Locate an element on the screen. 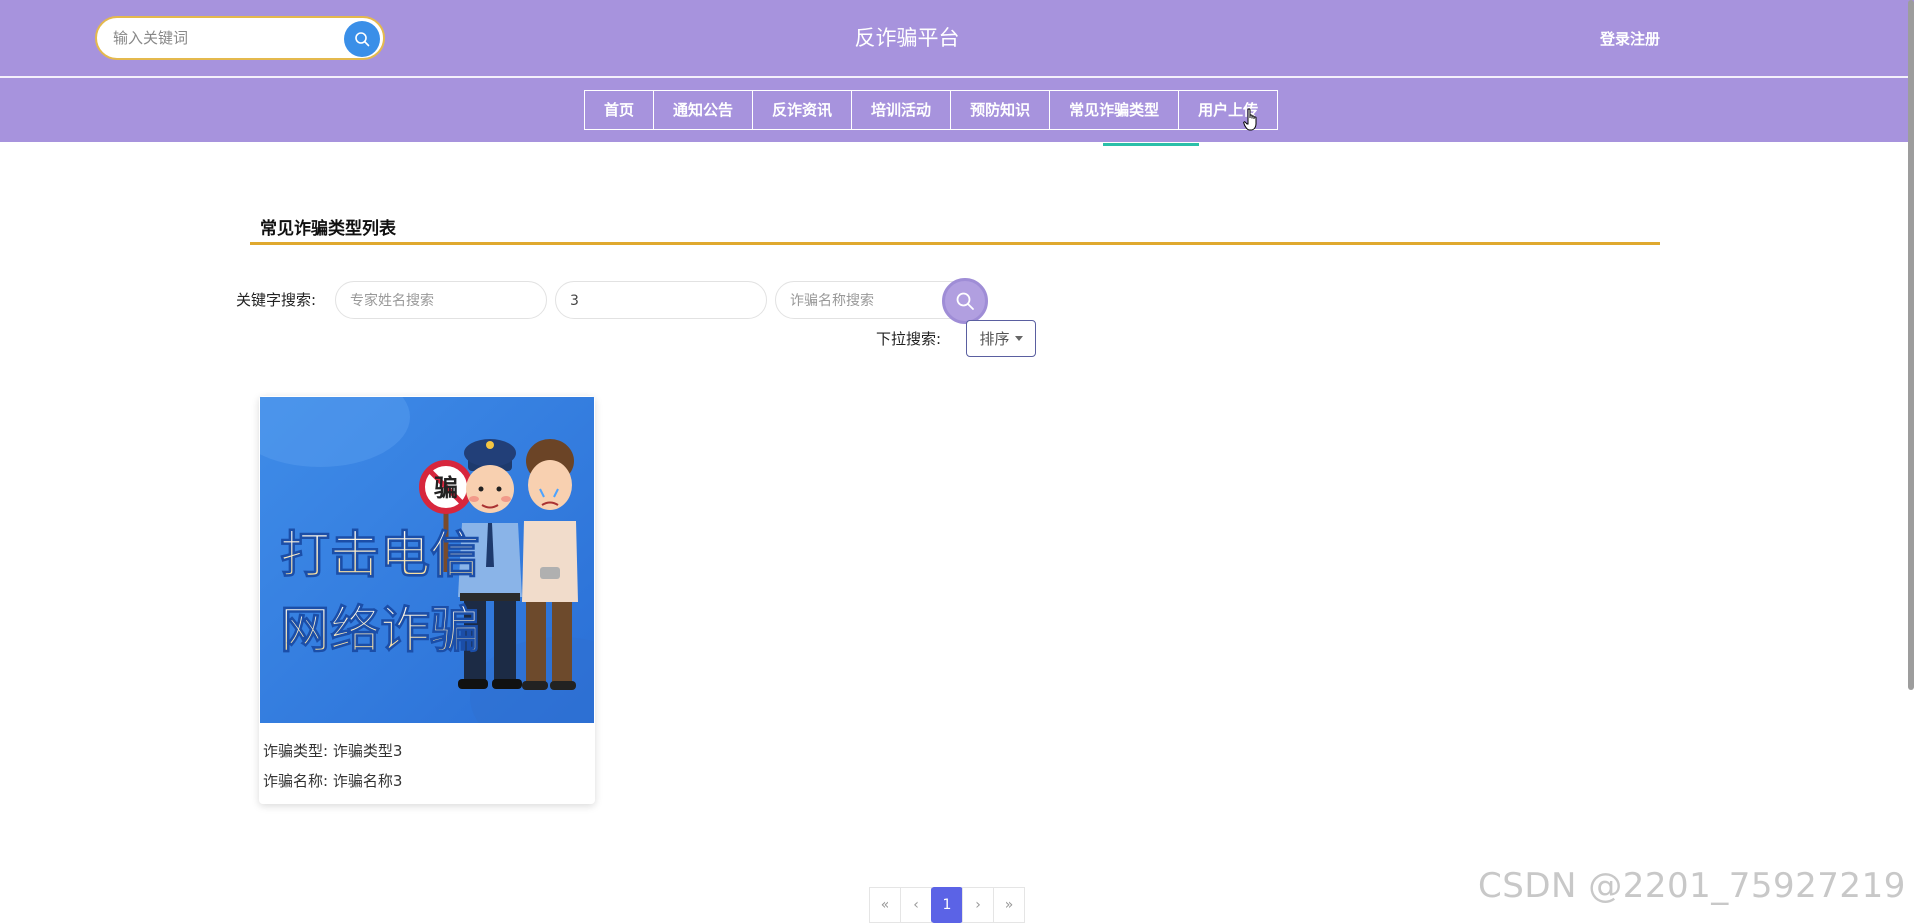  nav-item-training: 培训活动 is located at coordinates (902, 110).